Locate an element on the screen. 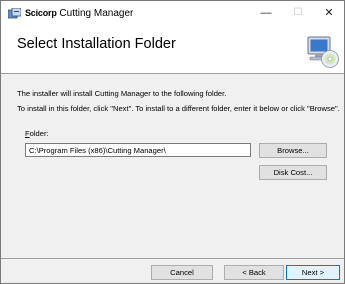 The image size is (345, 284). minimize-button: — is located at coordinates (266, 13).